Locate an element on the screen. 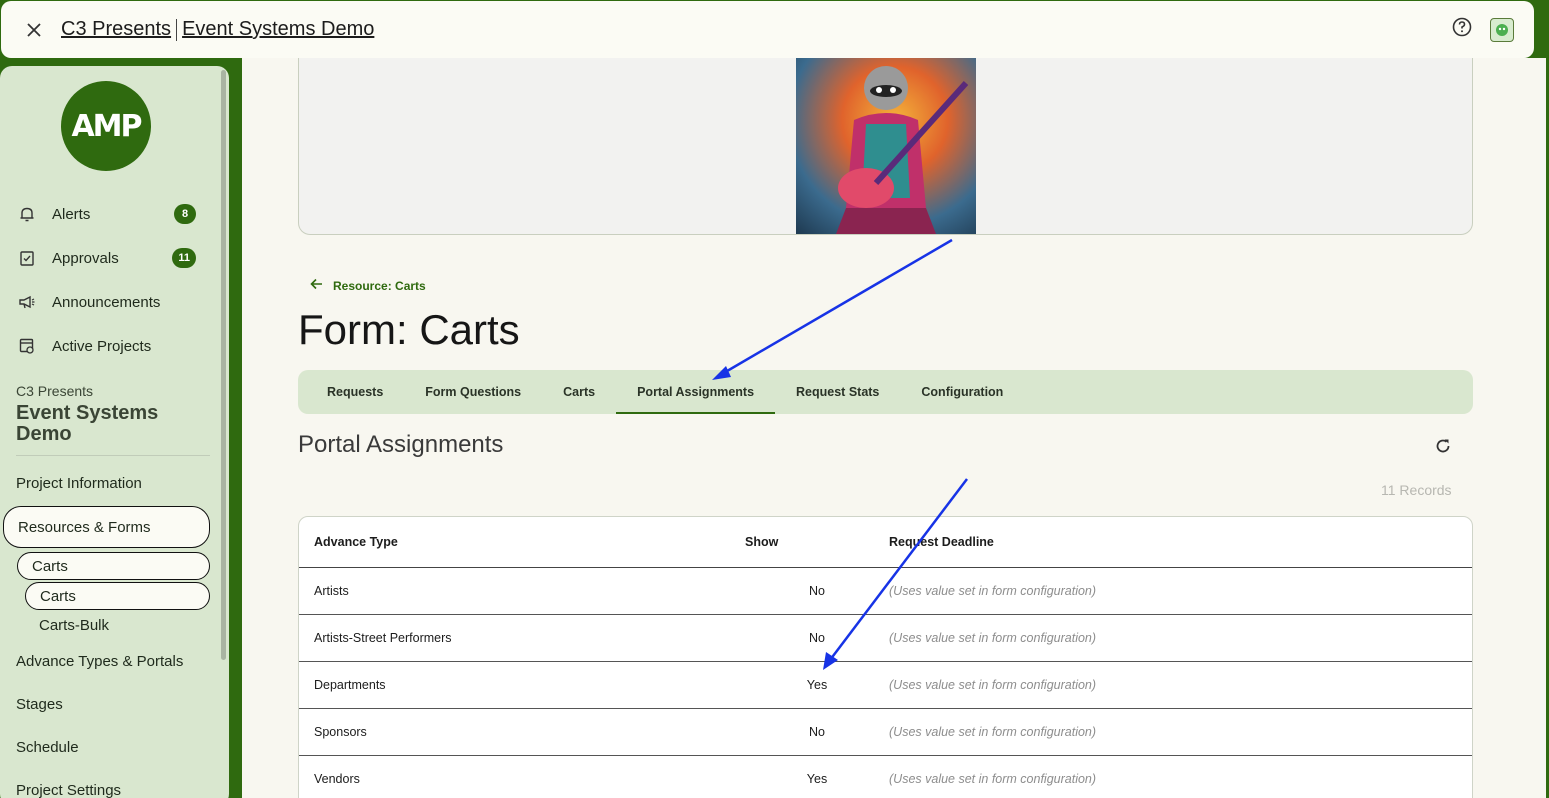 The height and width of the screenshot is (798, 1549). menu-project-settings: Project Settings is located at coordinates (68, 790).